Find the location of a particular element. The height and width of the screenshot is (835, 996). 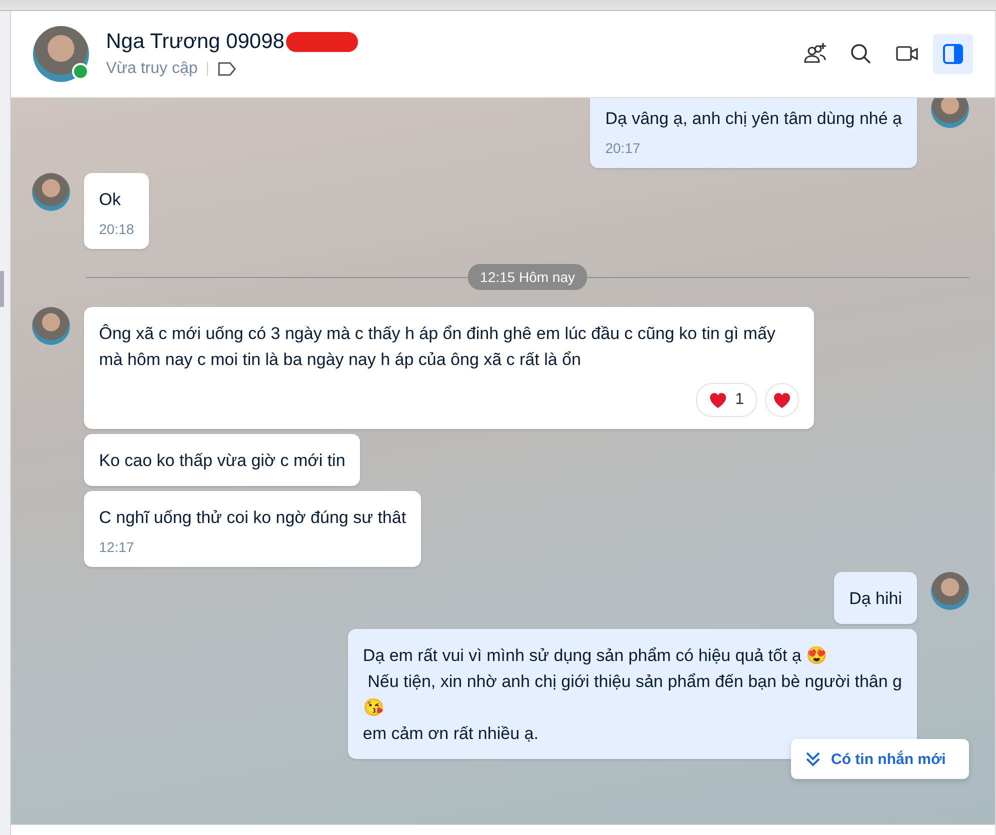

last-seen-status: Vừa truy cập is located at coordinates (152, 69).